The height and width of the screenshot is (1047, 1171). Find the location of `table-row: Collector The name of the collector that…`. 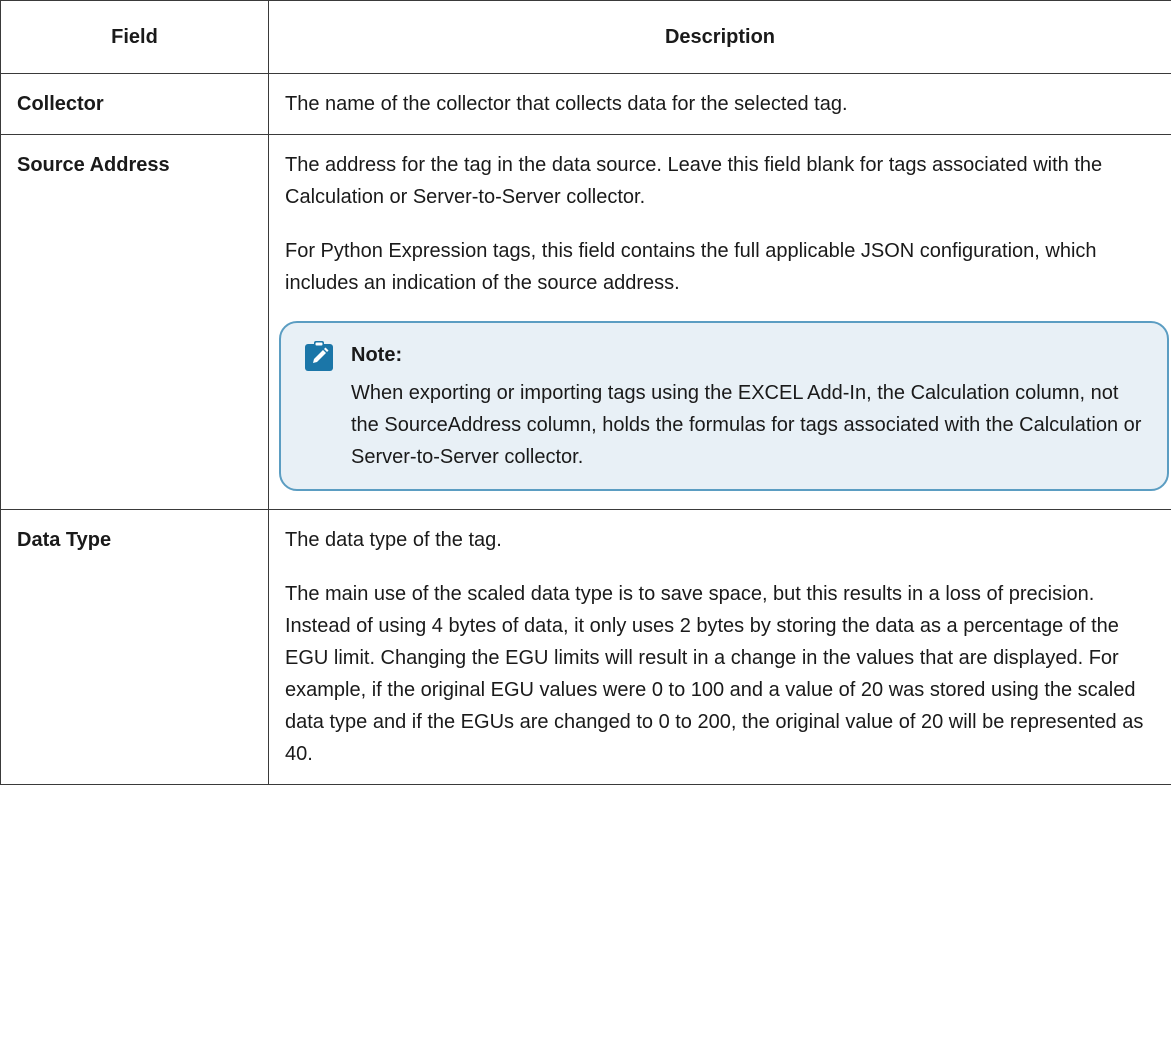

table-row: Collector The name of the collector that… is located at coordinates (585, 104).